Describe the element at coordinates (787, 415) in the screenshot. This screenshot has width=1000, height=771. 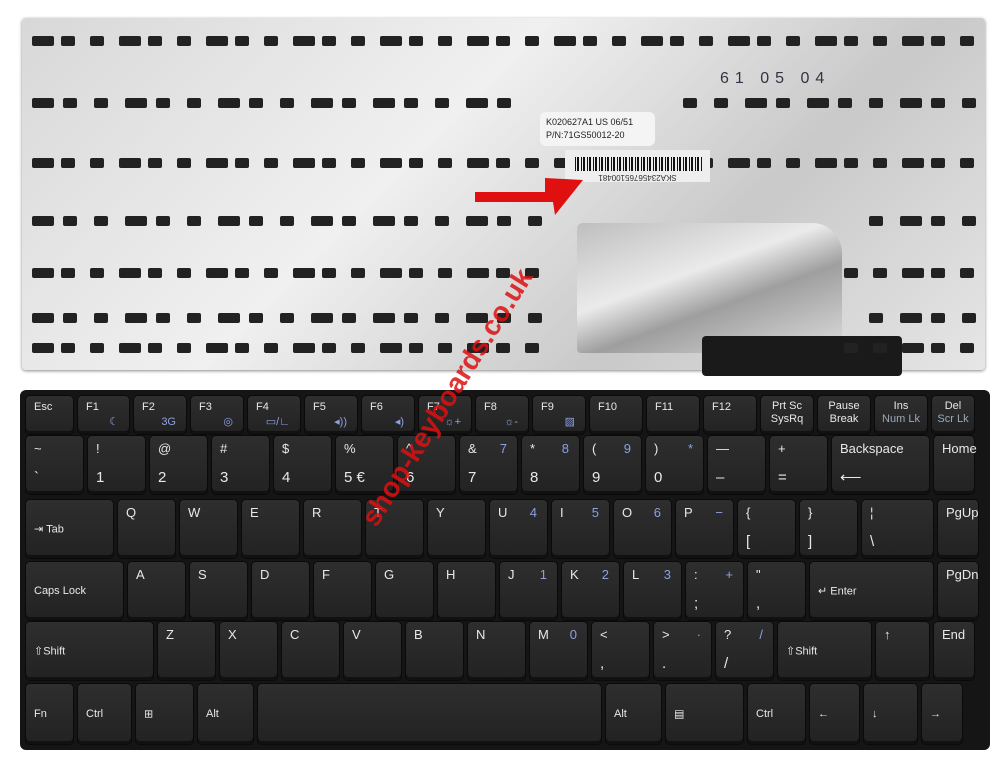
I see `key-prt-sc: Prt Sc SysRq` at that location.